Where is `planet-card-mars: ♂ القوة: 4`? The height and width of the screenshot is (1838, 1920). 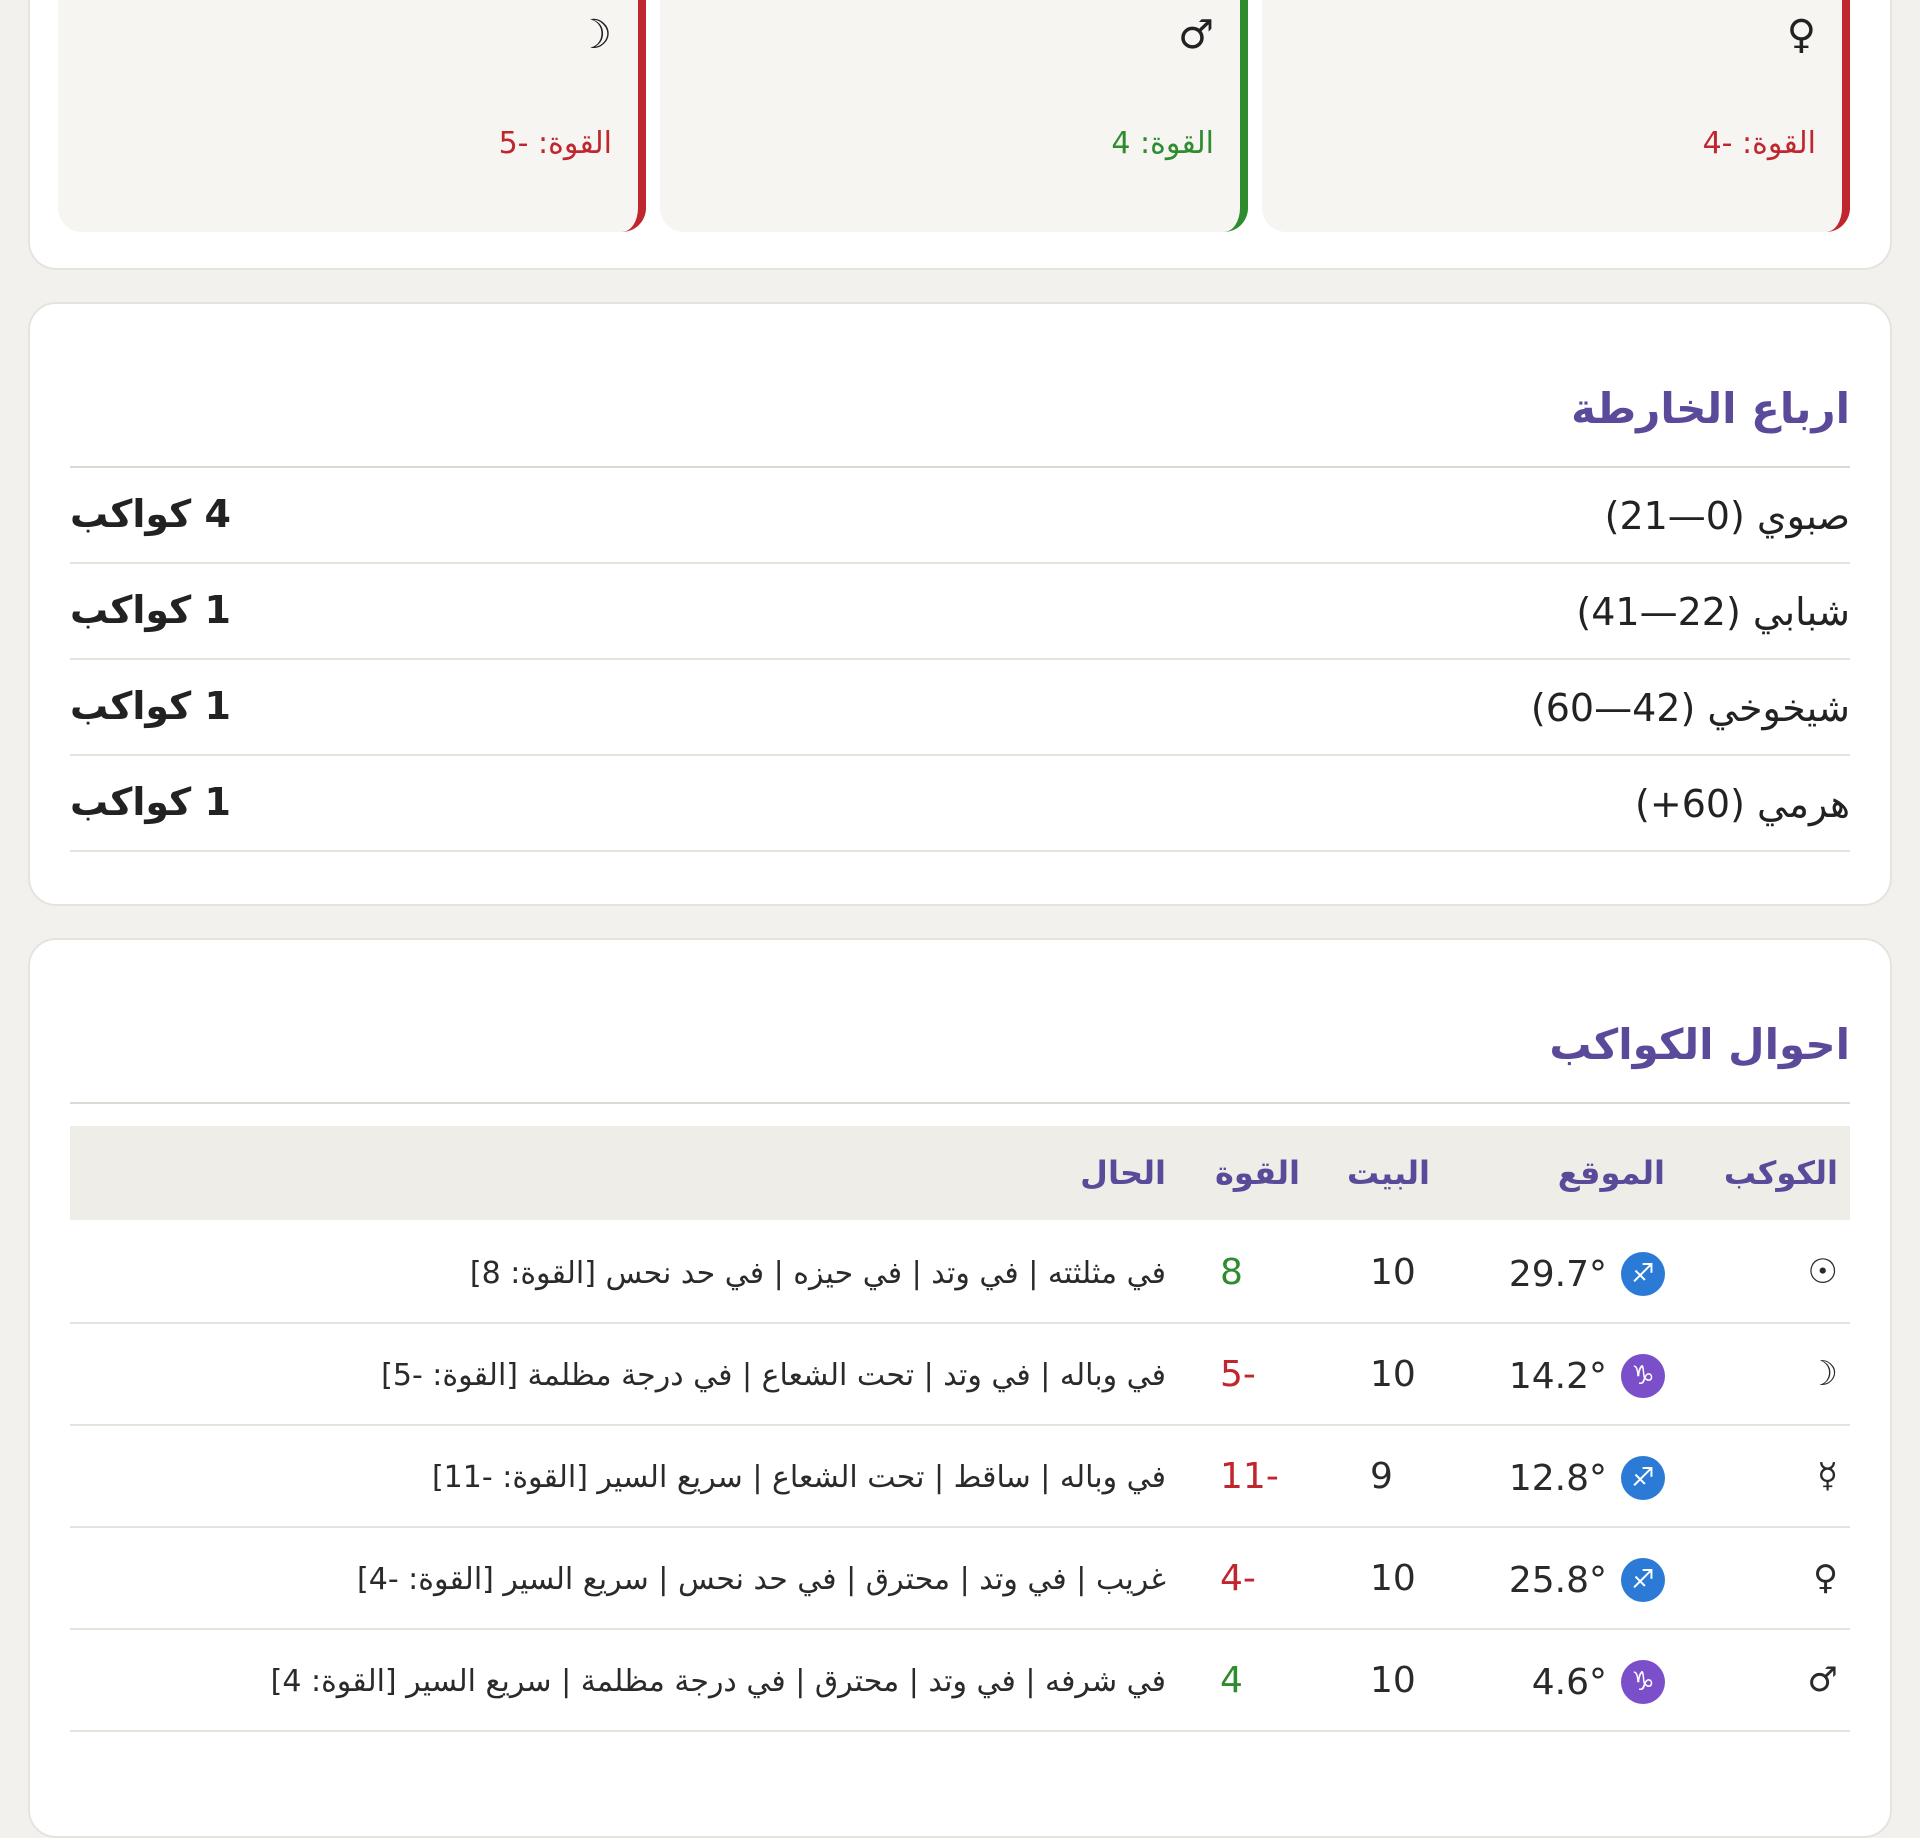
planet-card-mars: ♂ القوة: 4 is located at coordinates (954, 116).